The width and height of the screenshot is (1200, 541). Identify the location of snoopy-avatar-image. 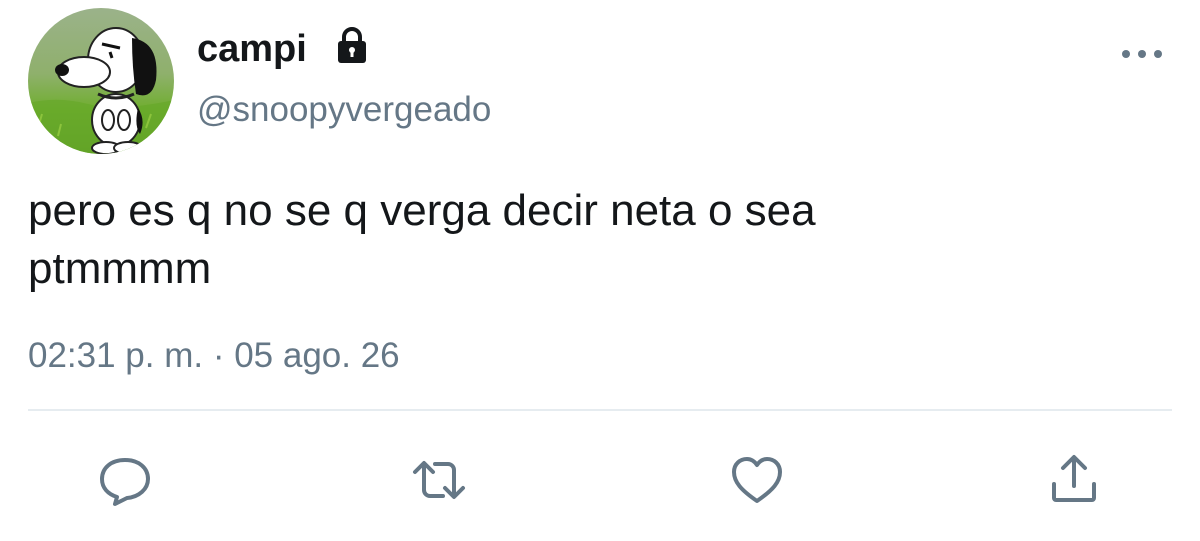
(101, 81).